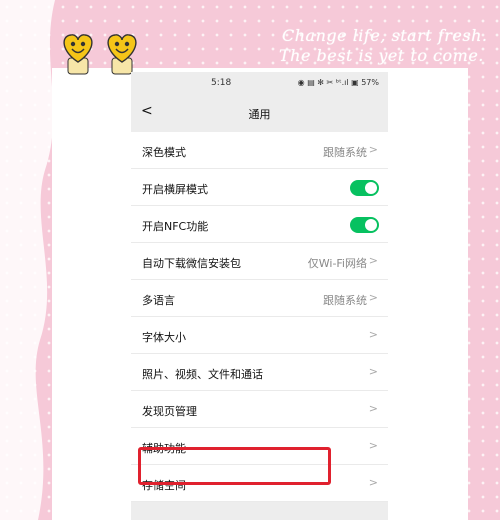 This screenshot has width=500, height=520. Describe the element at coordinates (259, 150) in the screenshot. I see `row-dark-mode: 深色模式 跟随系统 >` at that location.